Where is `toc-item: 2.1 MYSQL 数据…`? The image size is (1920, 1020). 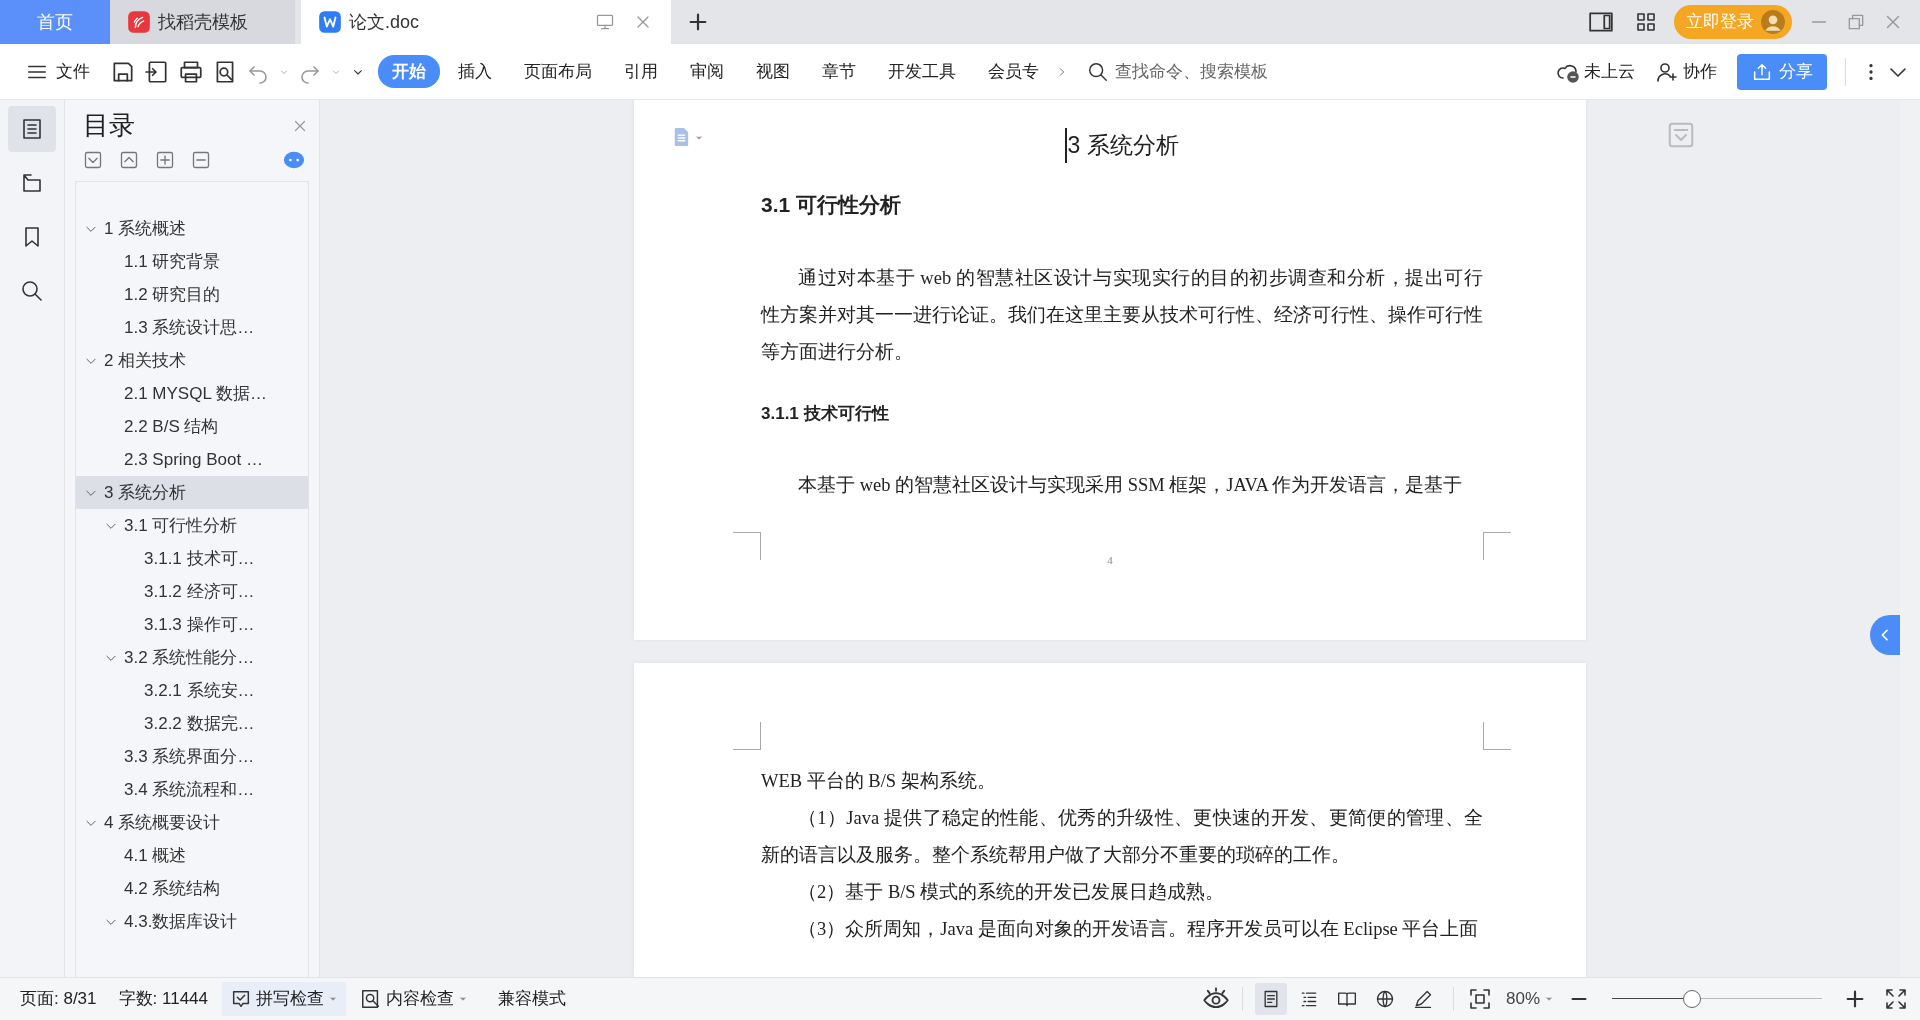
toc-item: 2.1 MYSQL 数据… is located at coordinates (192, 393).